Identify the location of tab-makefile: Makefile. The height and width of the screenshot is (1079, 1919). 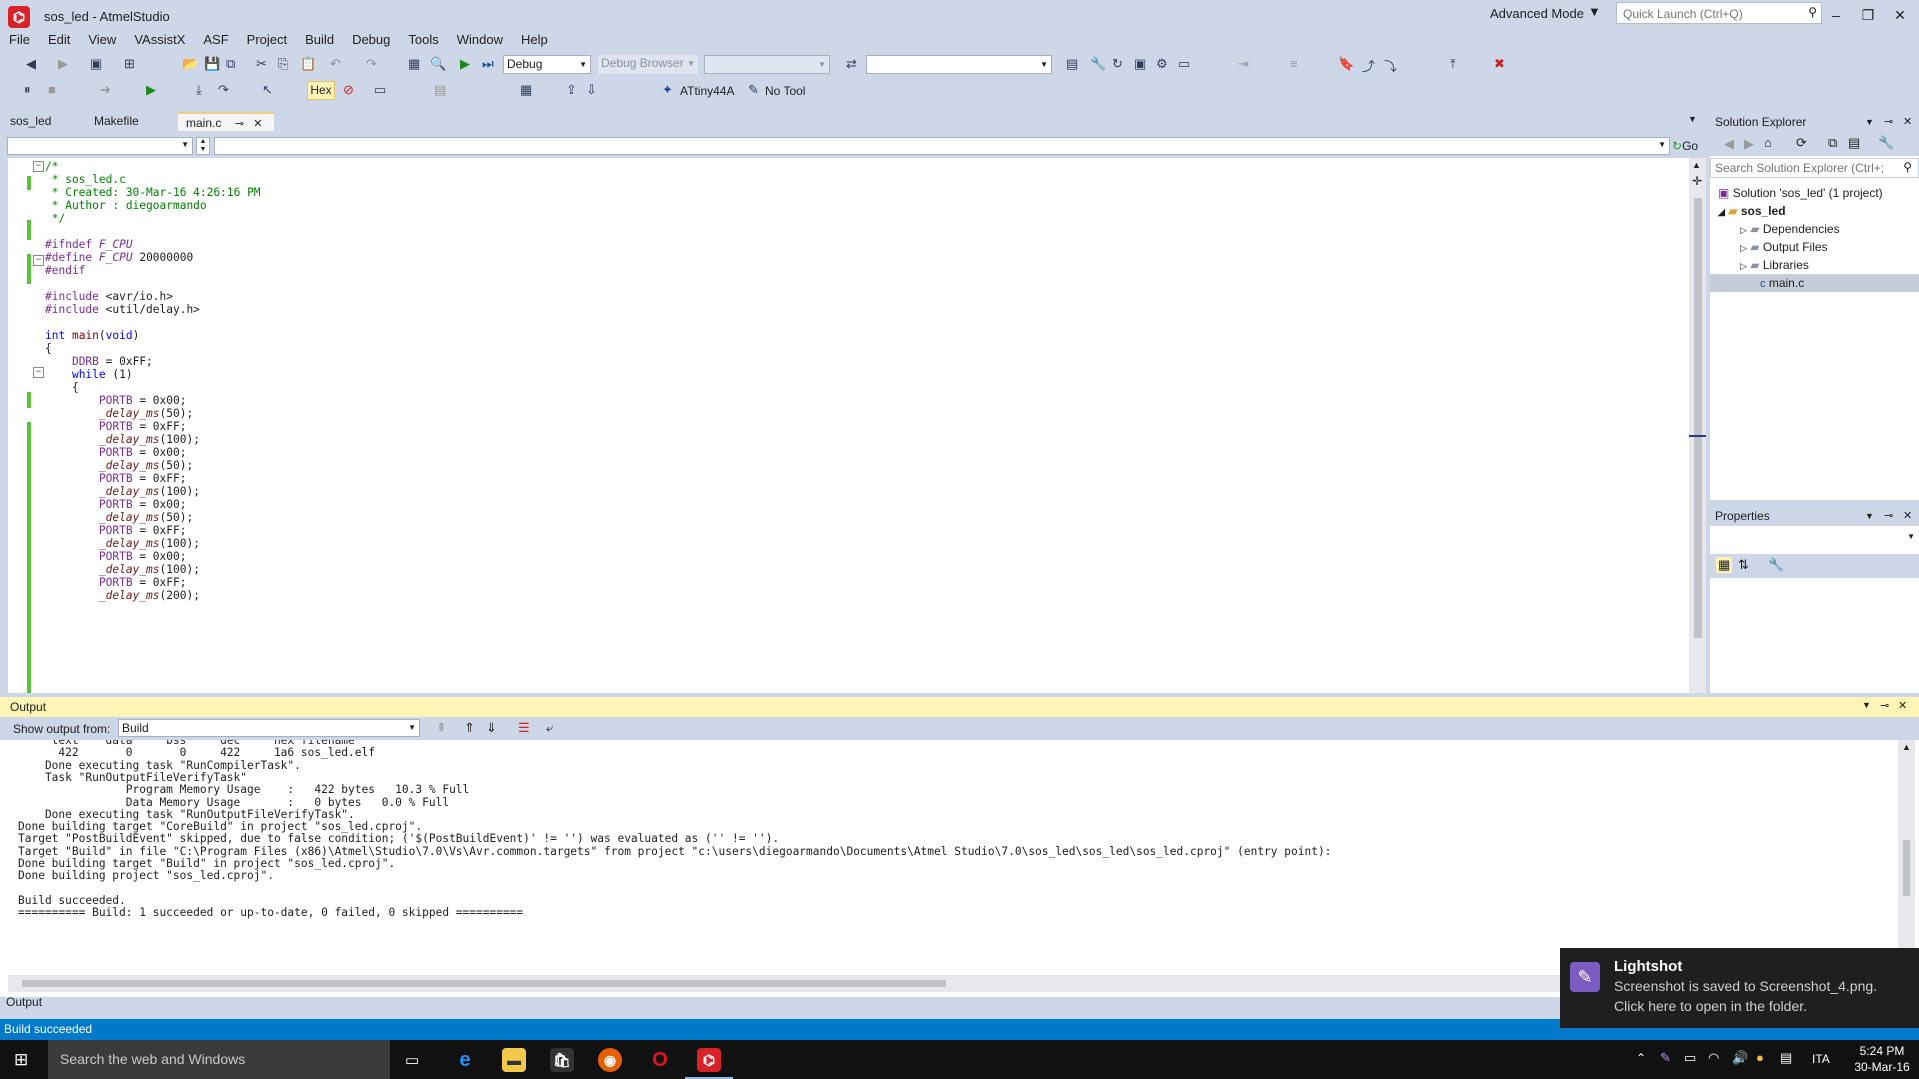
(116, 121).